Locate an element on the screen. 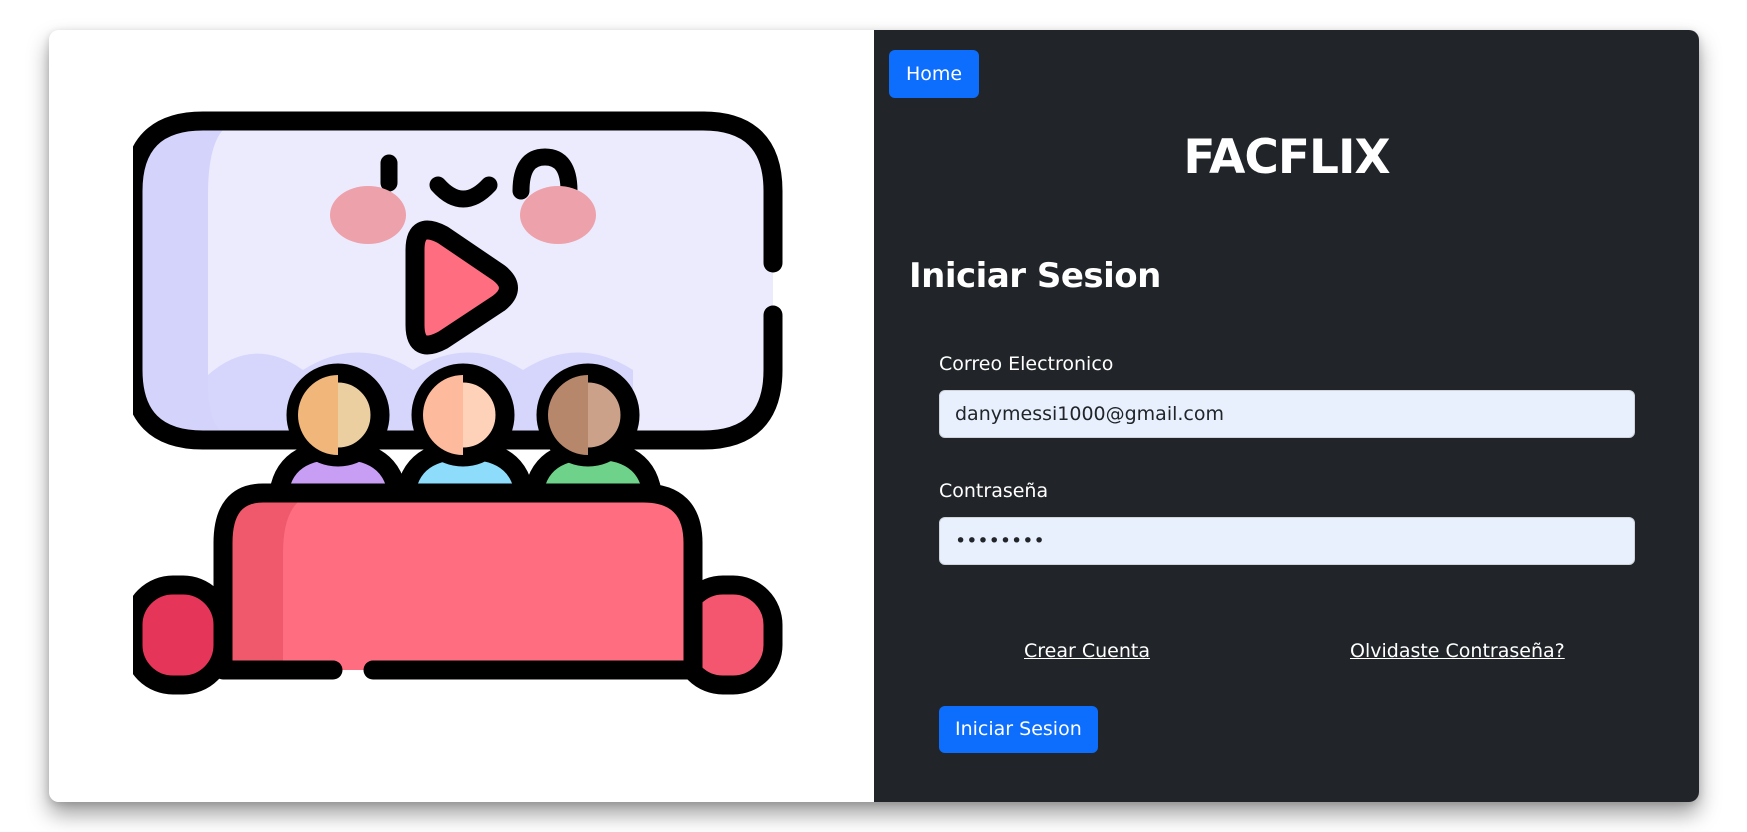 Image resolution: width=1747 pixels, height=832 pixels. login-heading: Iniciar Sesion is located at coordinates (1035, 276).